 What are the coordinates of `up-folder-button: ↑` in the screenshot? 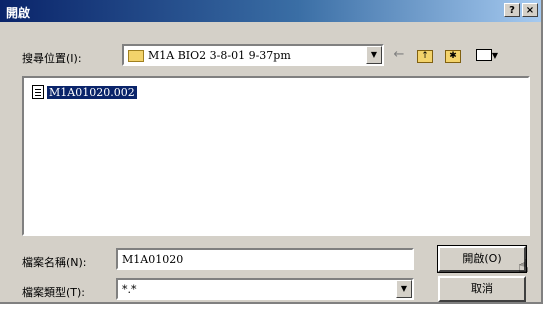 It's located at (425, 55).